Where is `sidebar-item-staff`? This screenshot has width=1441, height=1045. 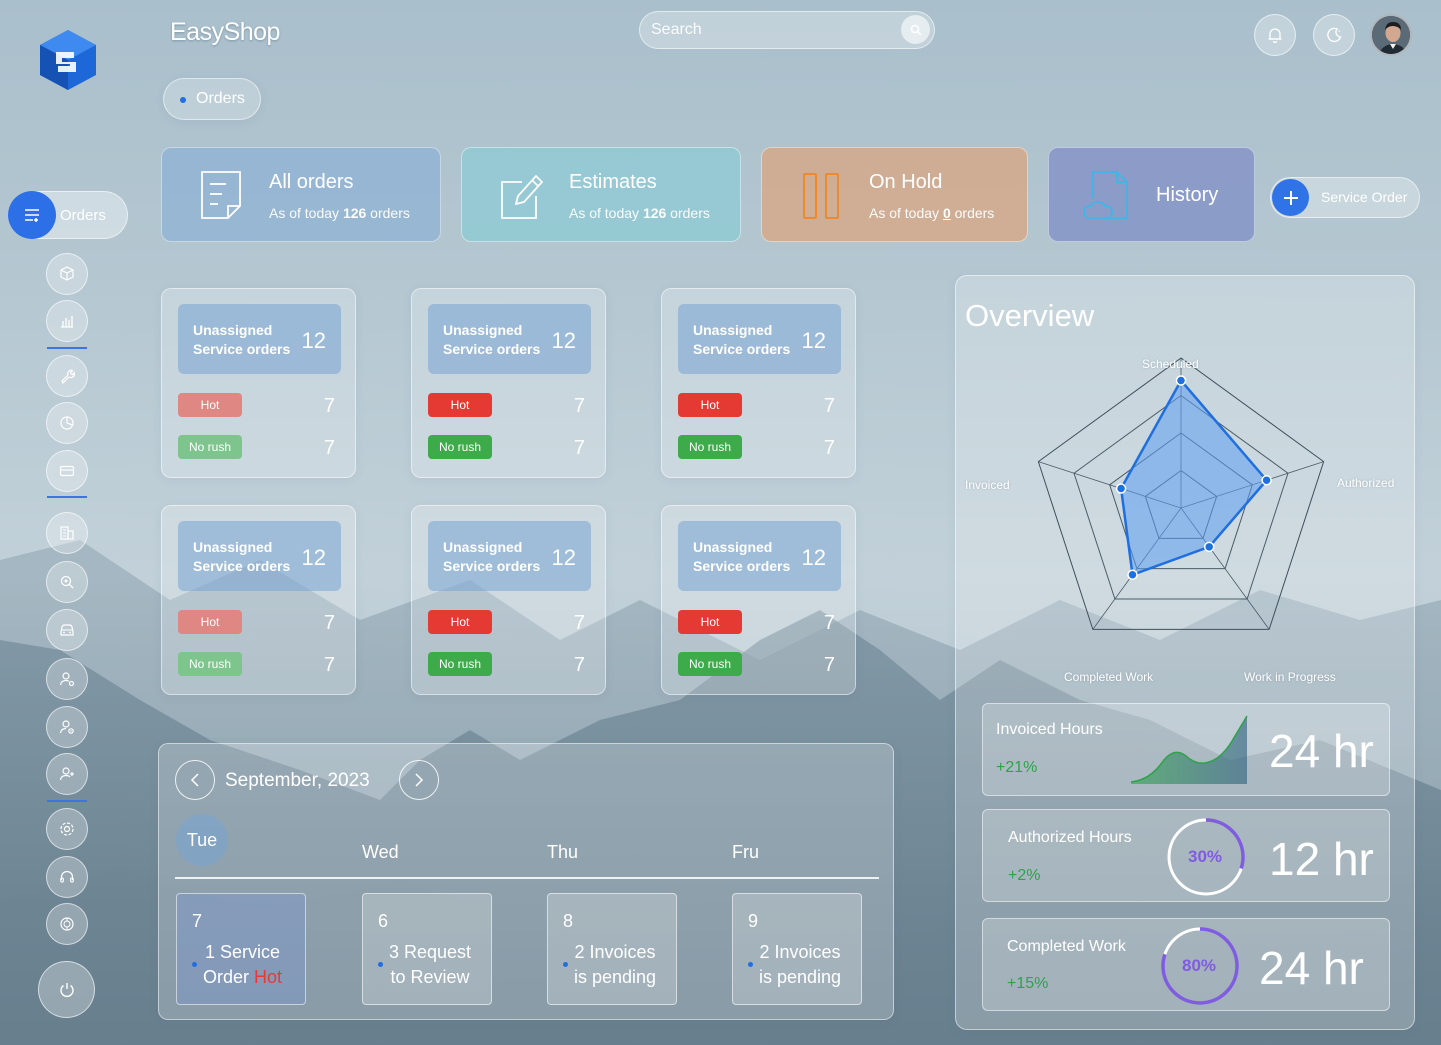 sidebar-item-staff is located at coordinates (67, 727).